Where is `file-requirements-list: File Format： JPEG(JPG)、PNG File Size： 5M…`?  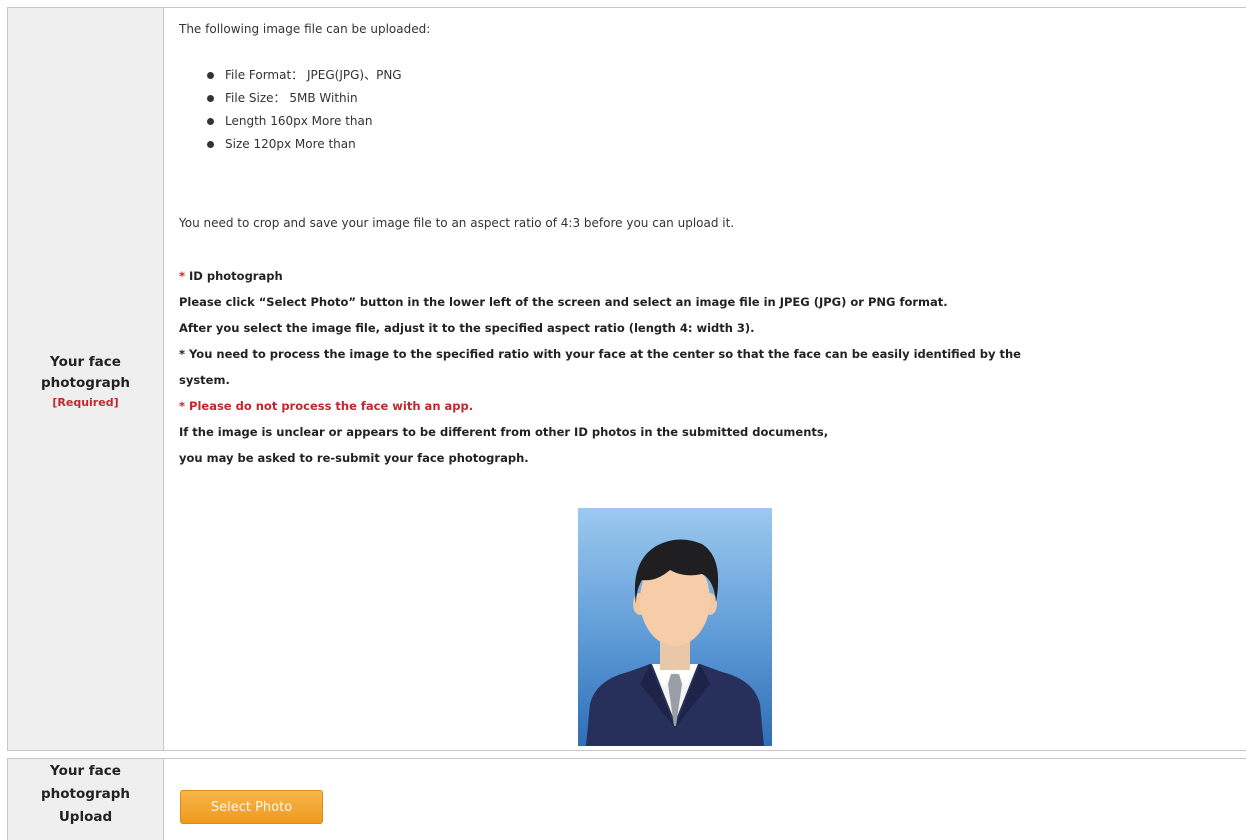
file-requirements-list: File Format： JPEG(JPG)、PNG File Size： 5M… is located at coordinates (304, 110).